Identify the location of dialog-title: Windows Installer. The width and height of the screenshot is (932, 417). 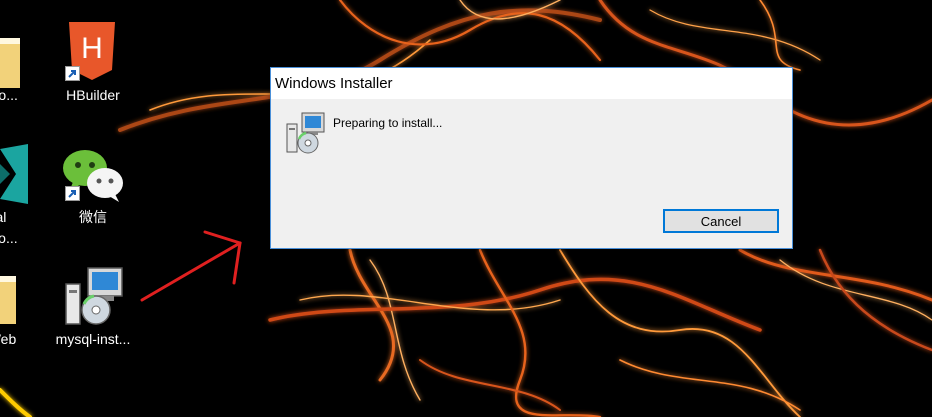
(334, 83).